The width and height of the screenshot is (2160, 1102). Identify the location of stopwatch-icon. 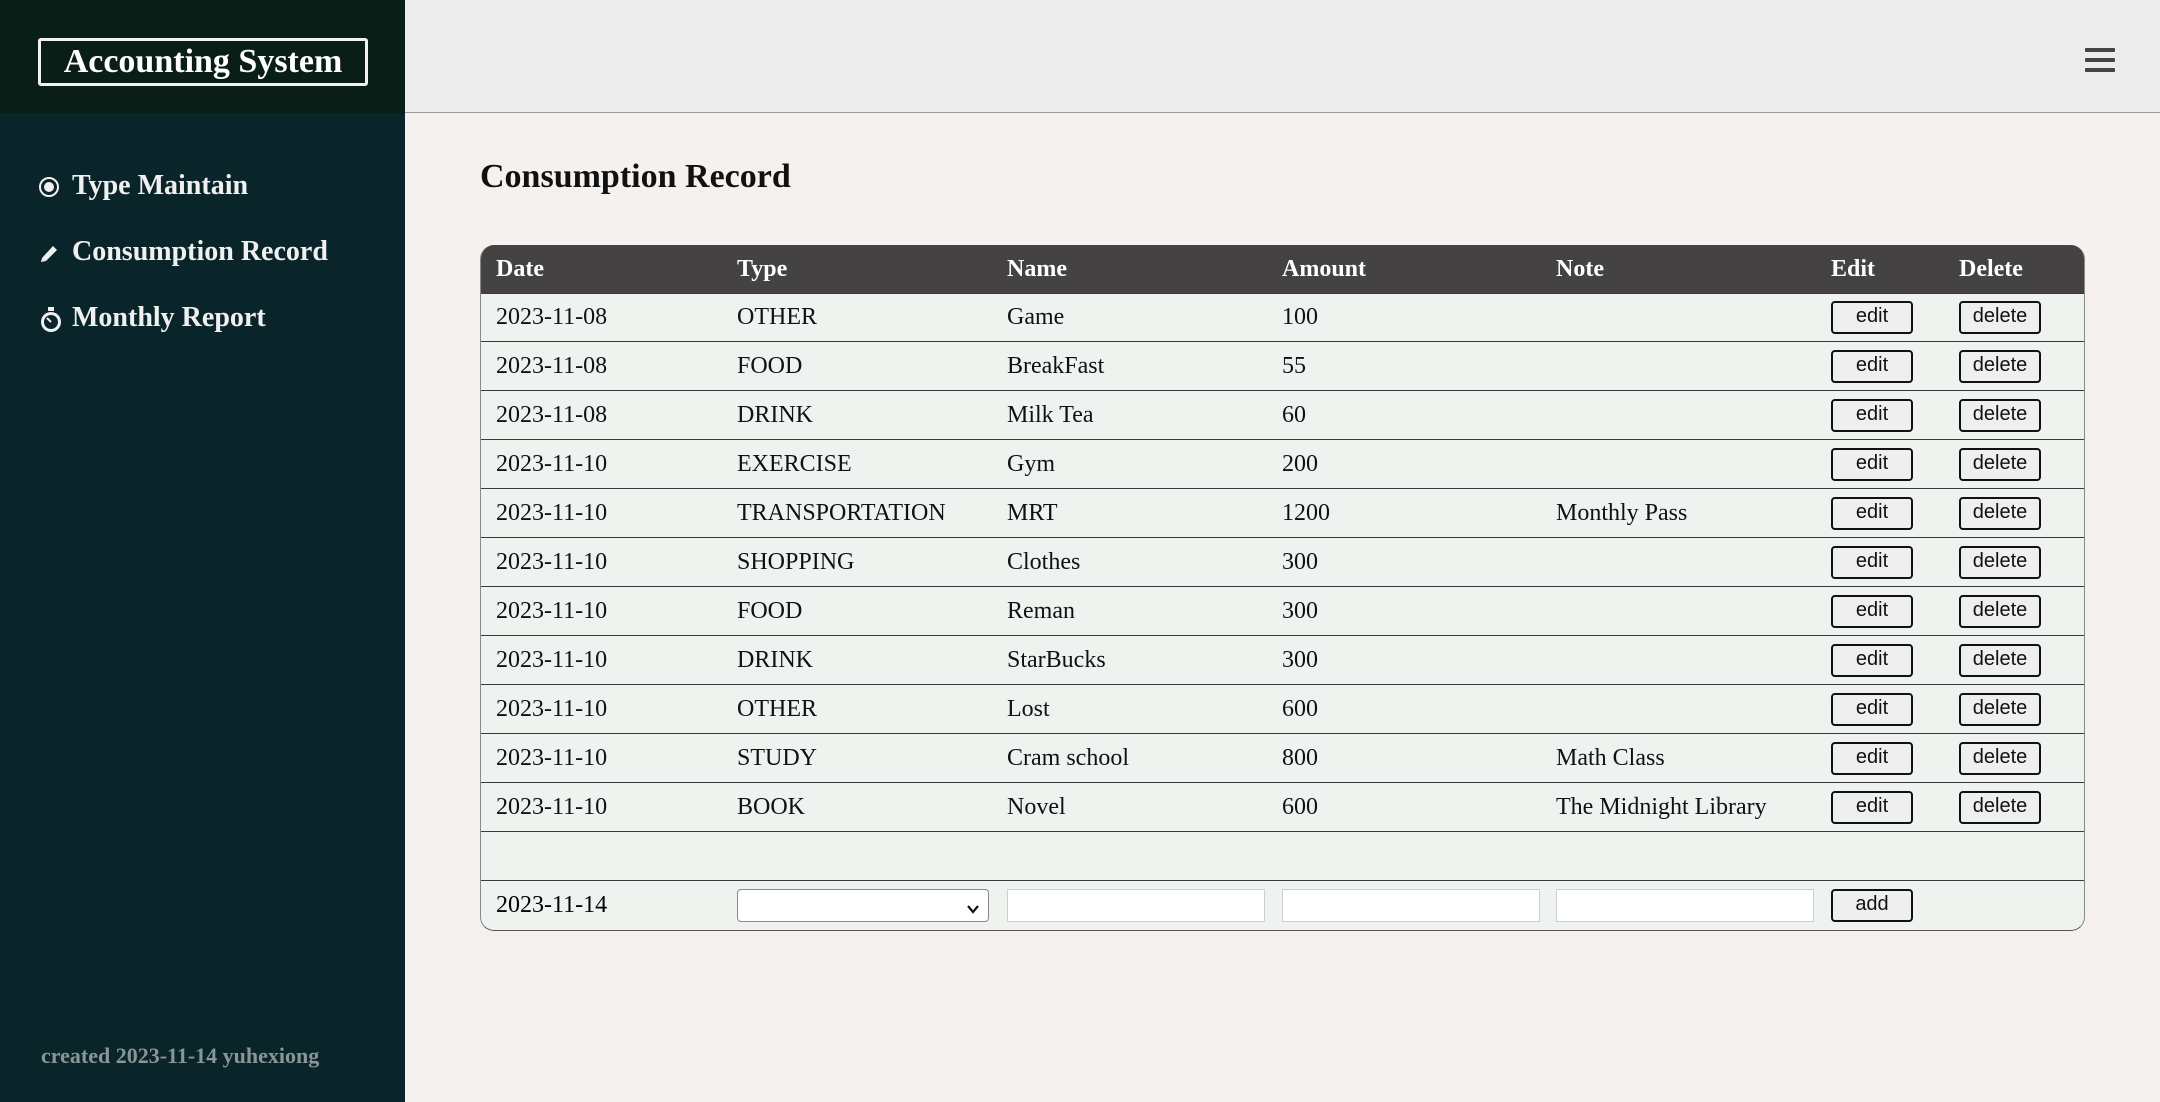
(50, 319).